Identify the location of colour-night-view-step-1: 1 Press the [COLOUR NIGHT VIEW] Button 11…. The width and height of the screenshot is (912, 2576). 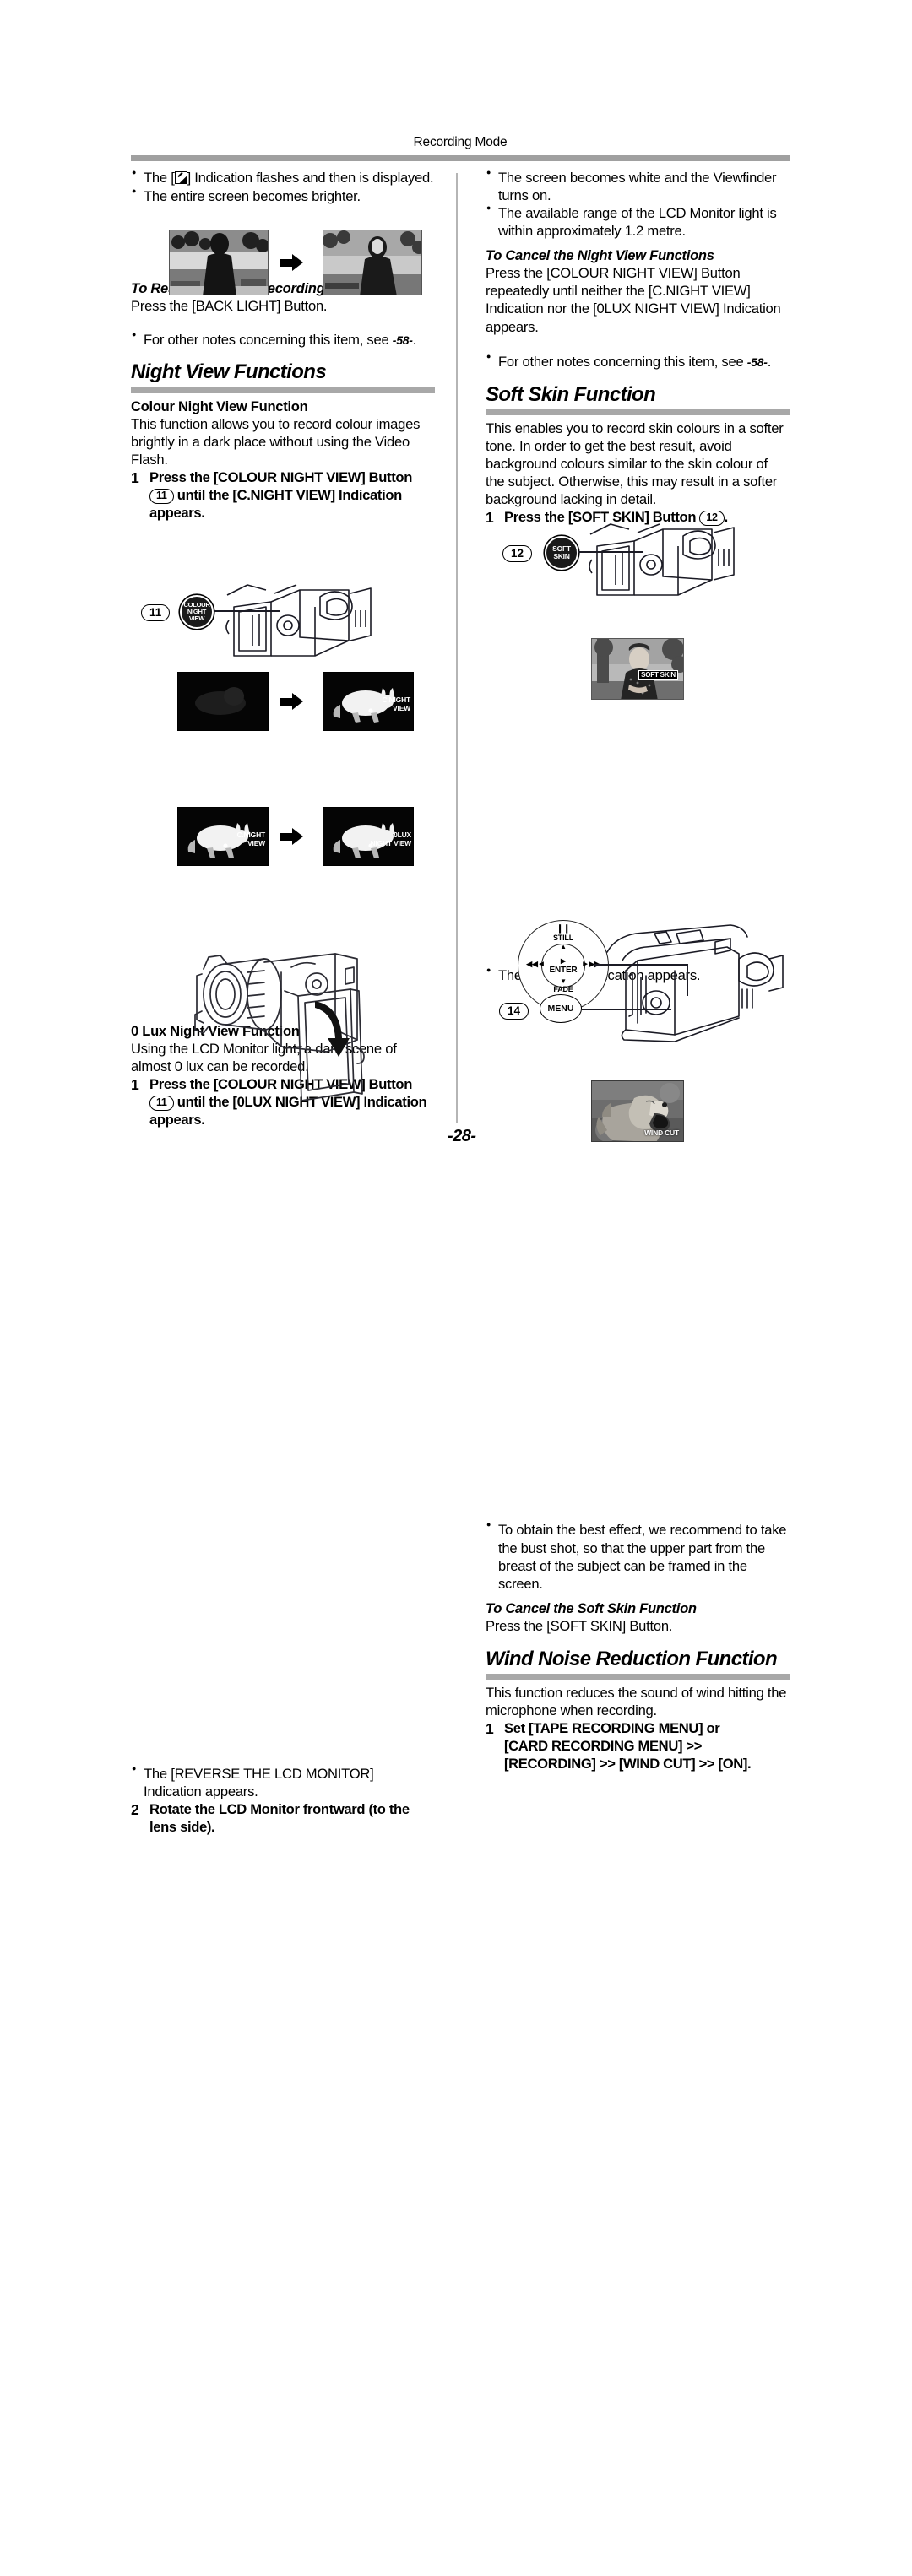
(283, 495).